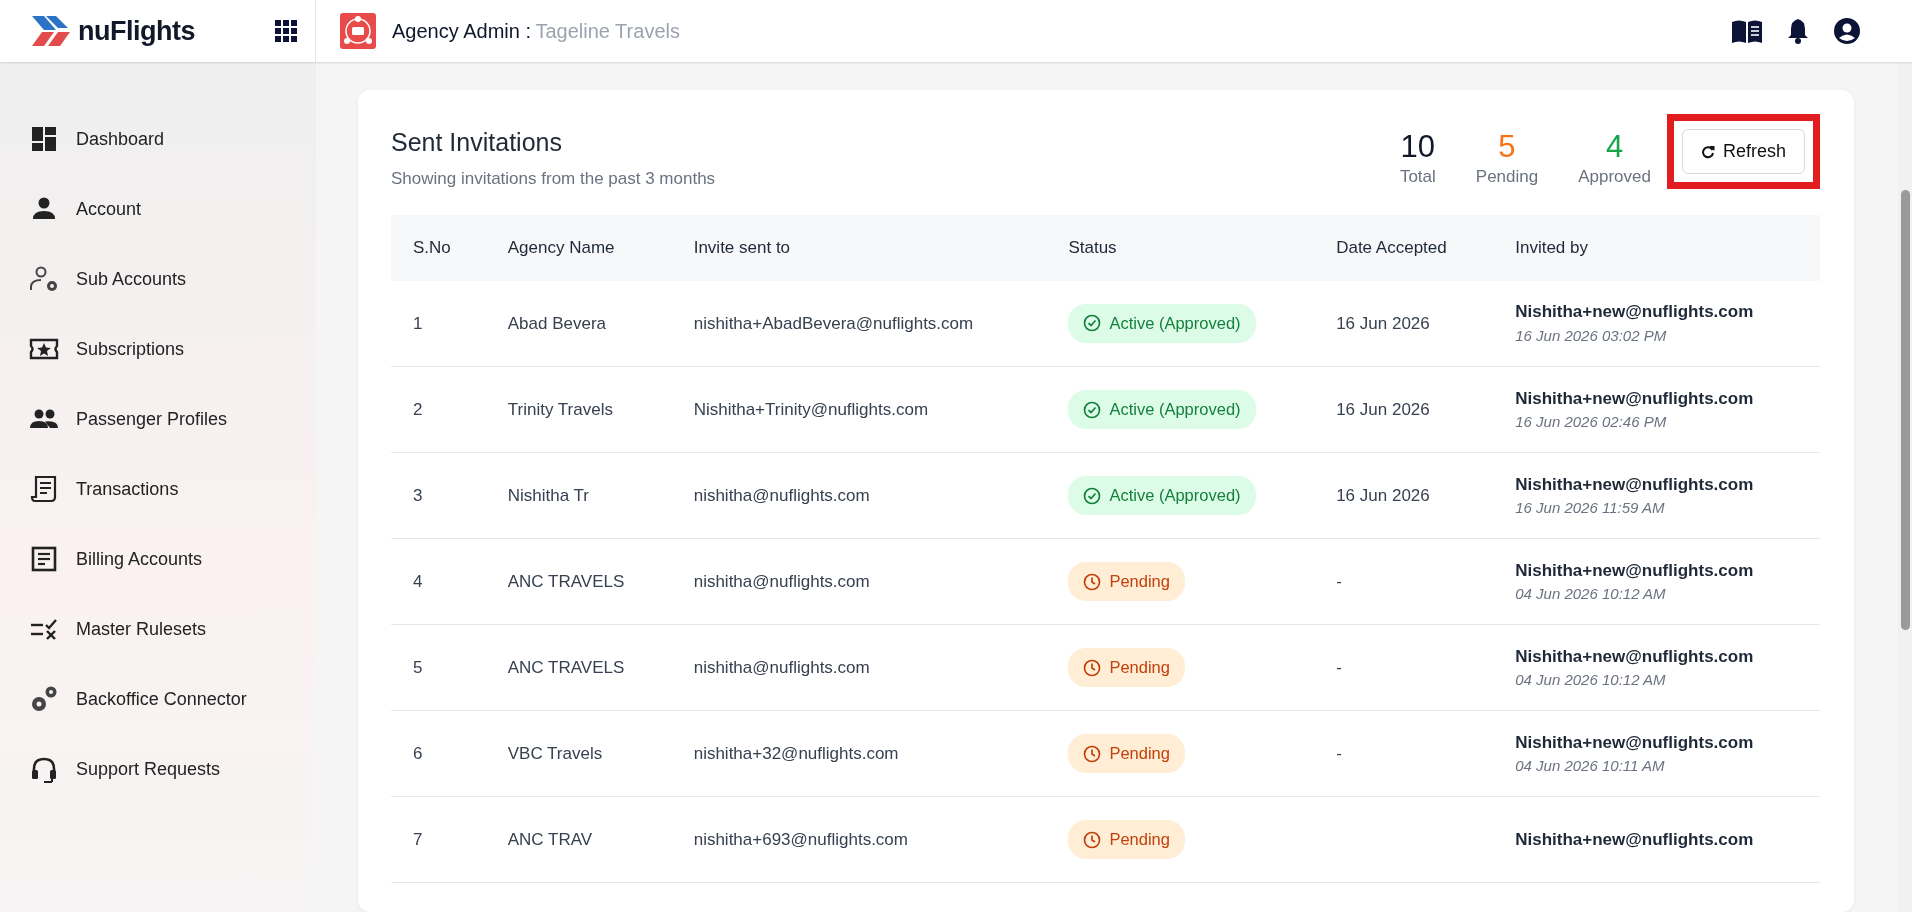 The width and height of the screenshot is (1912, 912). What do you see at coordinates (1905, 410) in the screenshot?
I see `scrollbar-thumb` at bounding box center [1905, 410].